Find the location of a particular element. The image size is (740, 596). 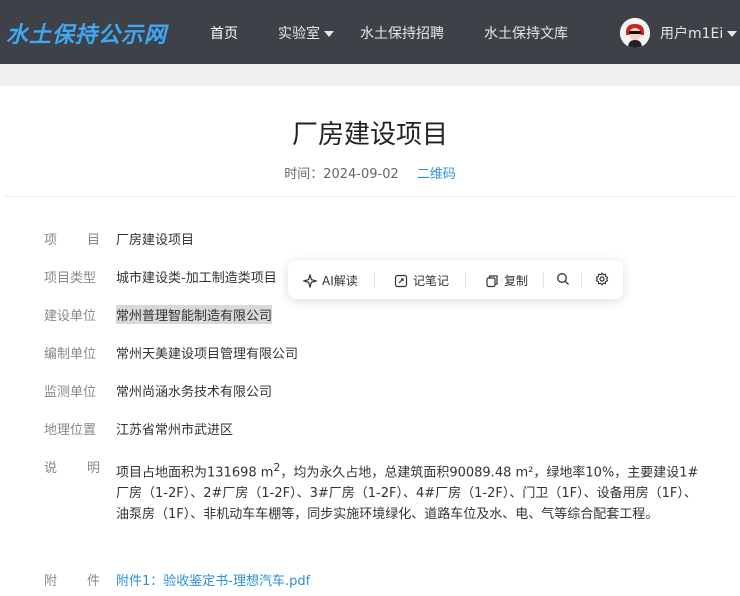

user-name: 用户m1Ei is located at coordinates (692, 34).